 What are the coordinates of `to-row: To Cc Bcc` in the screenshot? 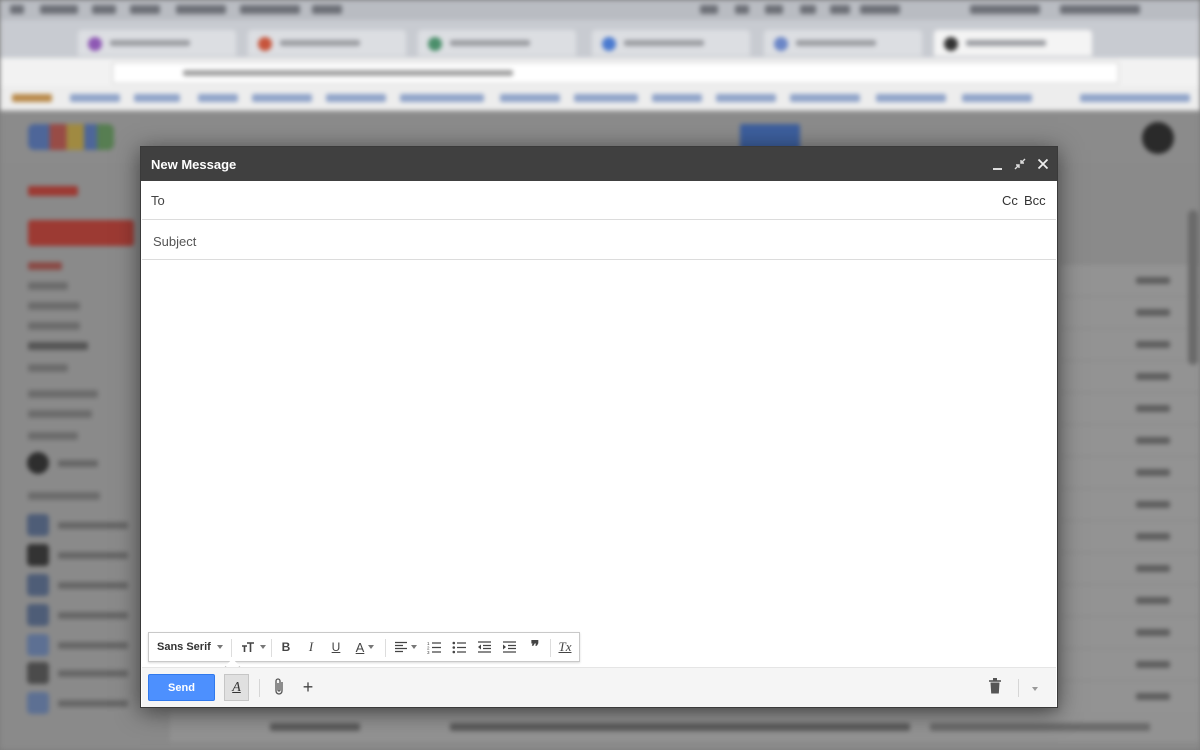 It's located at (599, 200).